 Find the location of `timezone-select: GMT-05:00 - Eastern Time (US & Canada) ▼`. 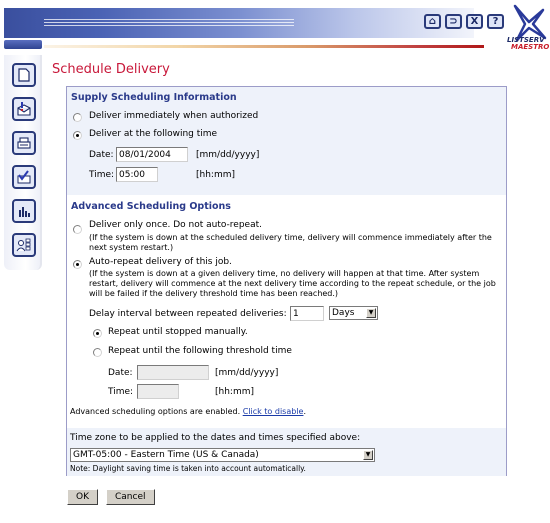

timezone-select: GMT-05:00 - Eastern Time (US & Canada) ▼ is located at coordinates (222, 455).